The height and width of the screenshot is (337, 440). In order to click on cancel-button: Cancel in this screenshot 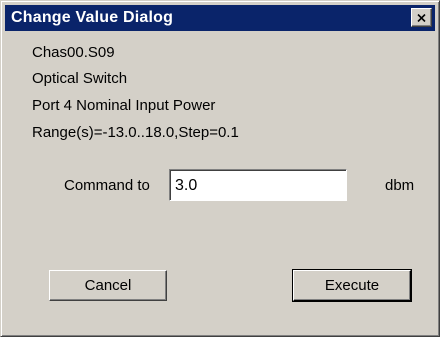, I will do `click(108, 285)`.